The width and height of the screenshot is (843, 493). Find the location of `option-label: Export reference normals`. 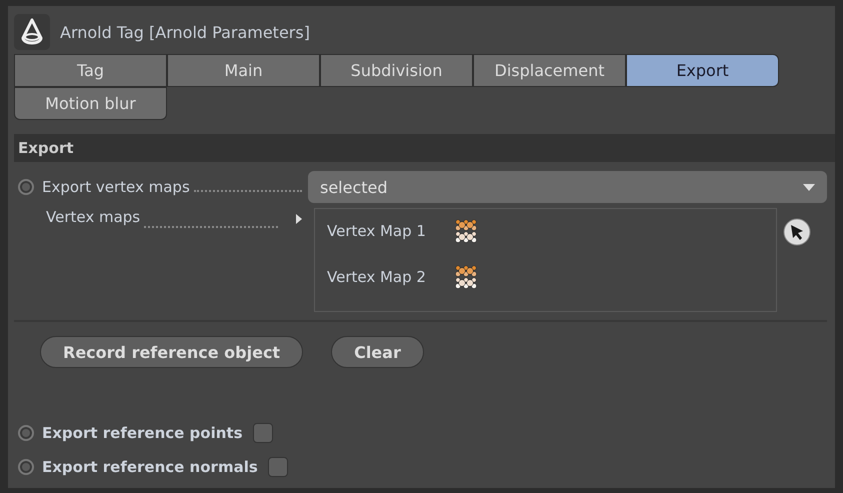

option-label: Export reference normals is located at coordinates (150, 467).